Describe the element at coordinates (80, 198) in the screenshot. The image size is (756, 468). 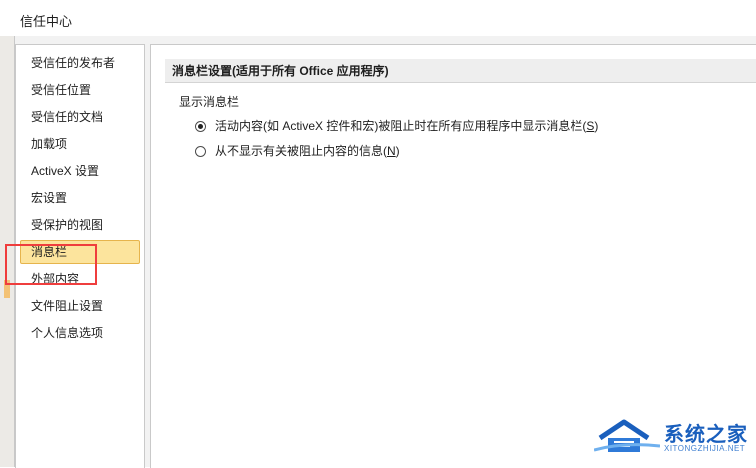
I see `sidebar-item-macro-settings: 宏设置` at that location.